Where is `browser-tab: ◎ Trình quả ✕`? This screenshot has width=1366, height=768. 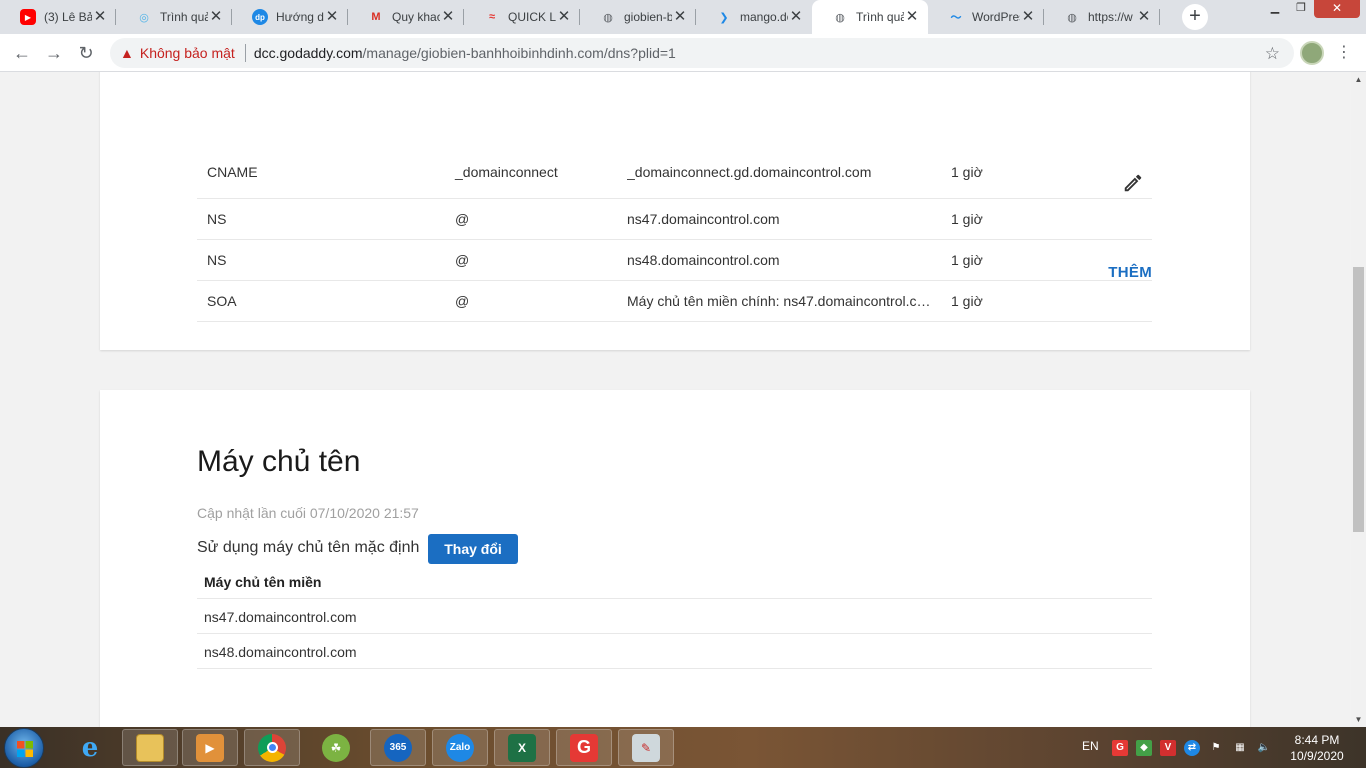
browser-tab: ◎ Trình quả ✕ is located at coordinates (174, 17).